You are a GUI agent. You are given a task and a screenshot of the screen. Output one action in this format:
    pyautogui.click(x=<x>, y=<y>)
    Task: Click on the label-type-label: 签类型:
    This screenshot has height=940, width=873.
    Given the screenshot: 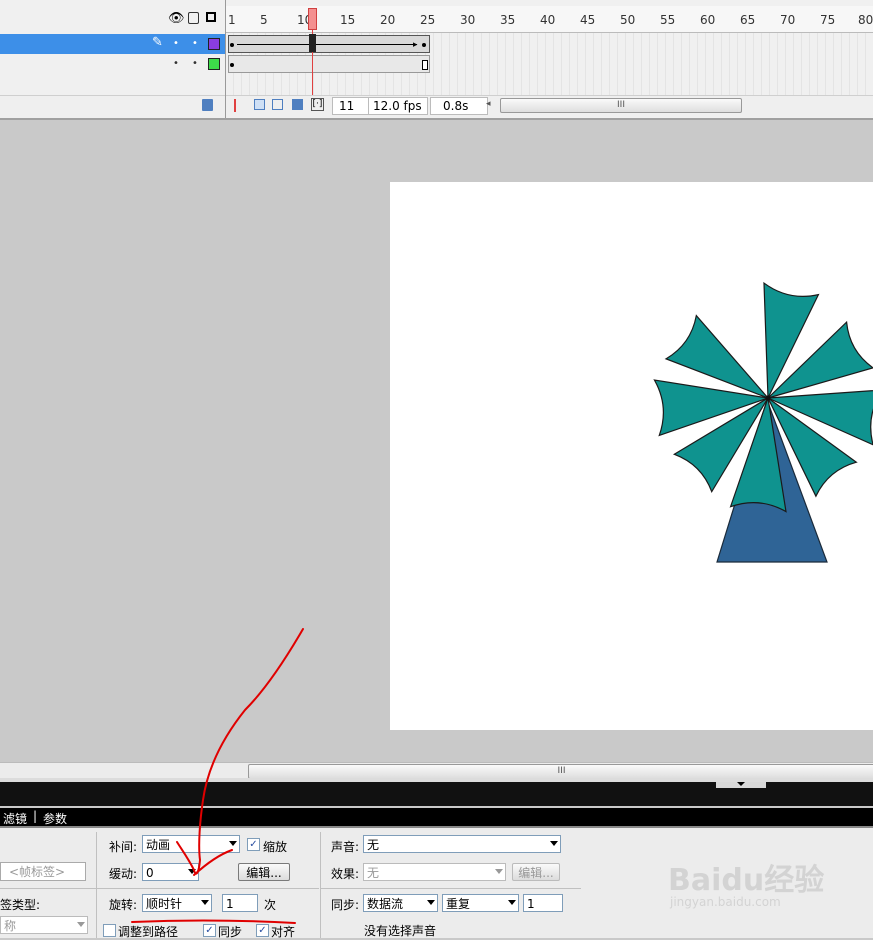 What is the action you would take?
    pyautogui.click(x=20, y=905)
    